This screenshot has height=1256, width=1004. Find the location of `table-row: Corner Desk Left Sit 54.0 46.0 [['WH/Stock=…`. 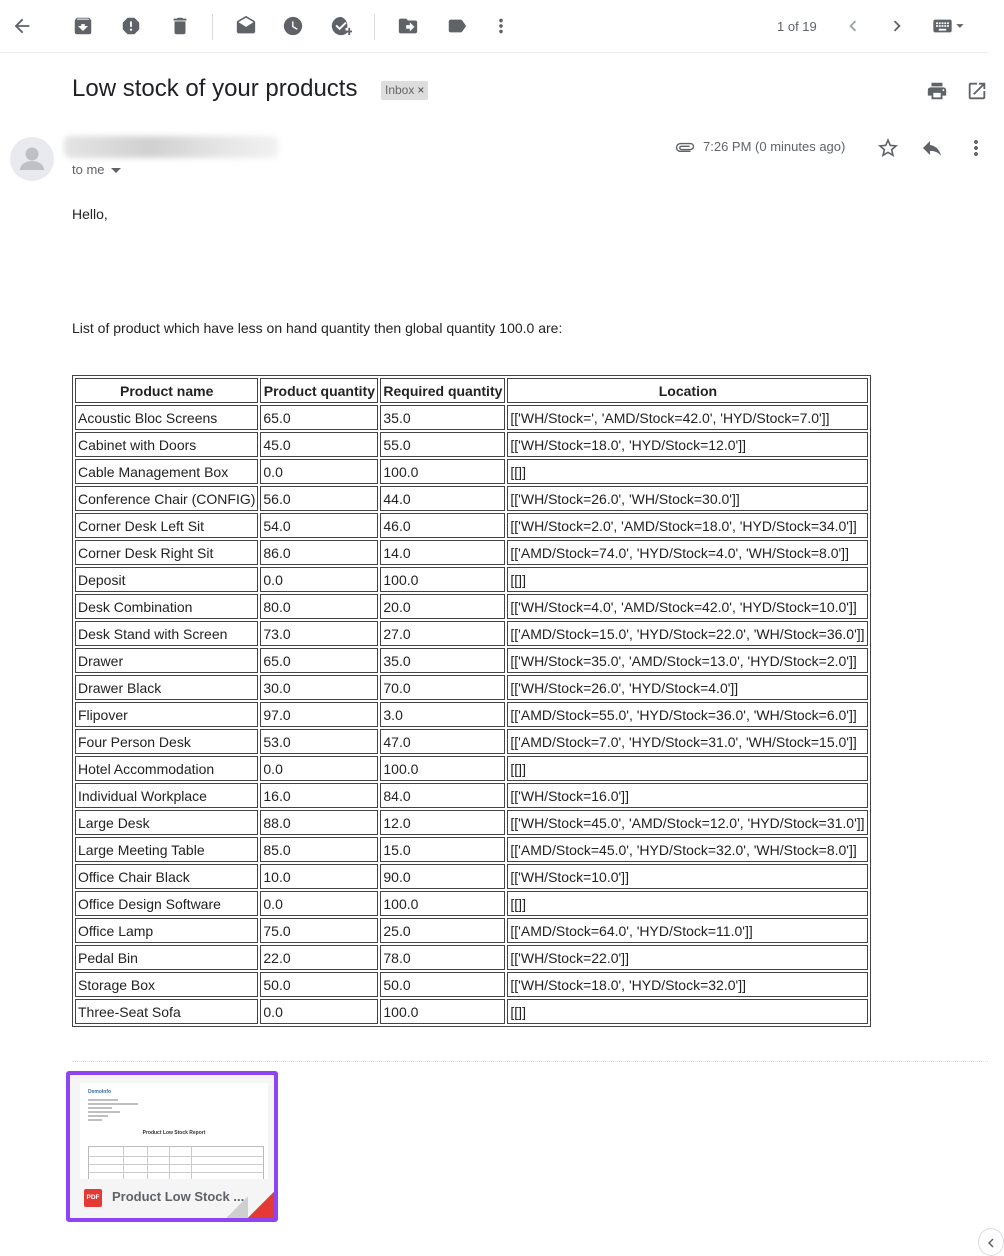

table-row: Corner Desk Left Sit 54.0 46.0 [['WH/Stock=… is located at coordinates (472, 525).